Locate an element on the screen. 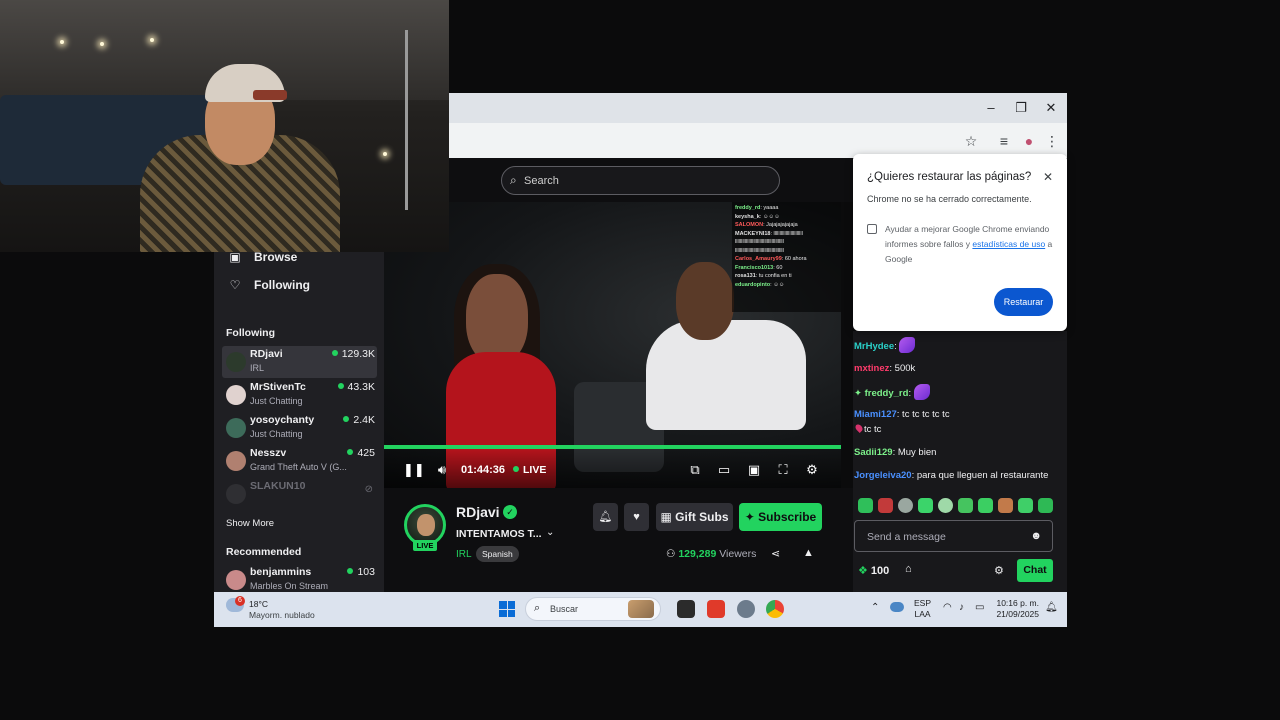  recommended-section-title: Recommended is located at coordinates (264, 552).